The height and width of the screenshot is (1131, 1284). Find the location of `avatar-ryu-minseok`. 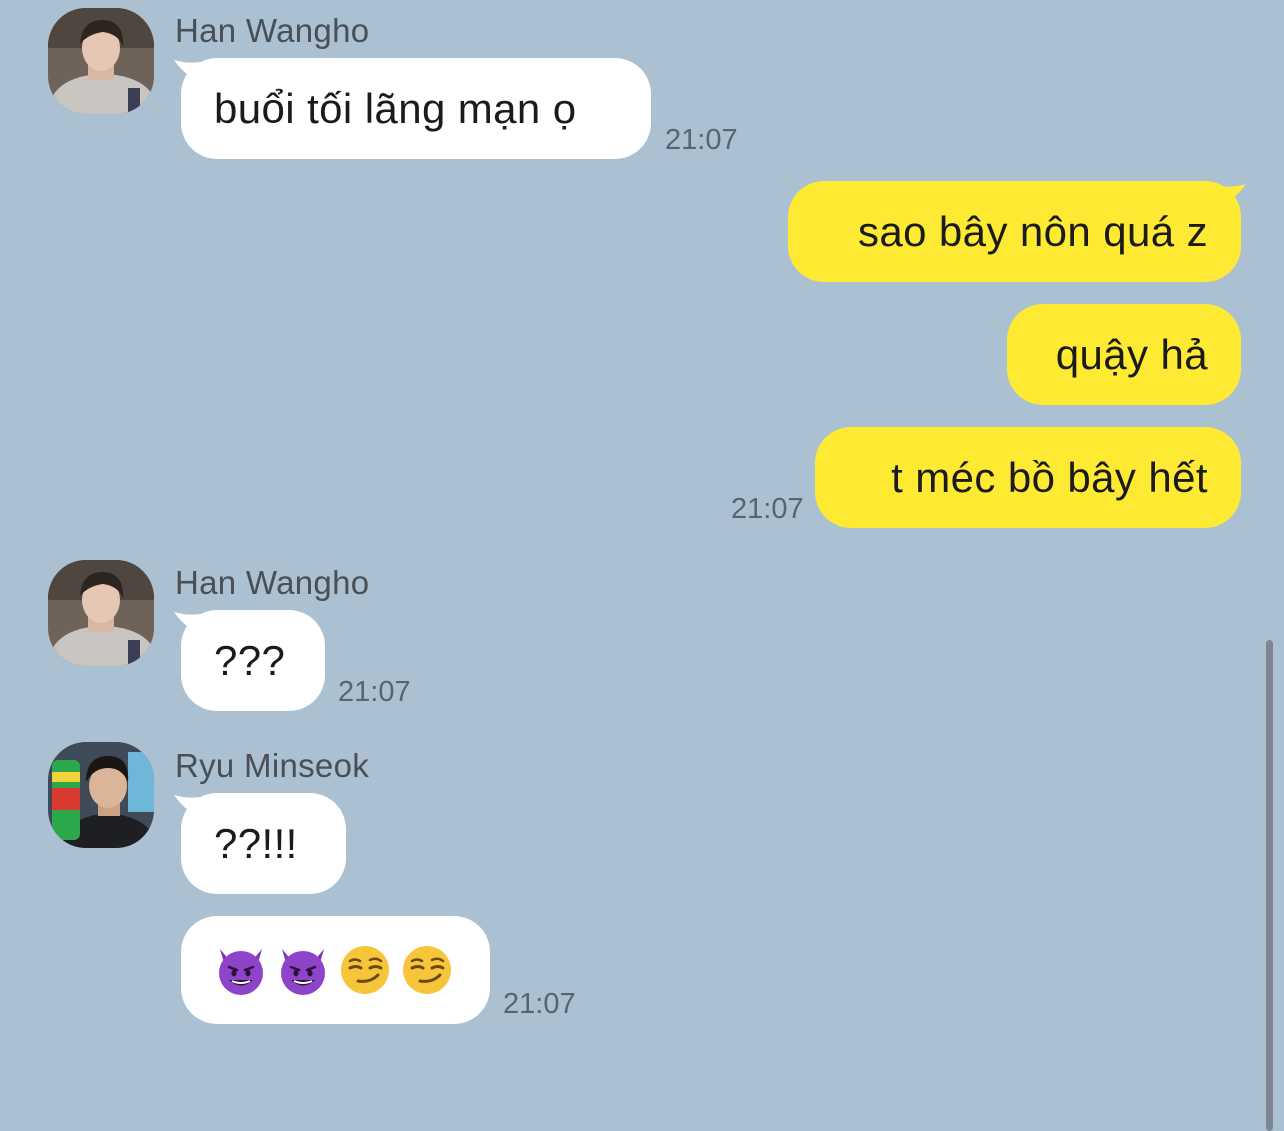

avatar-ryu-minseok is located at coordinates (101, 795).